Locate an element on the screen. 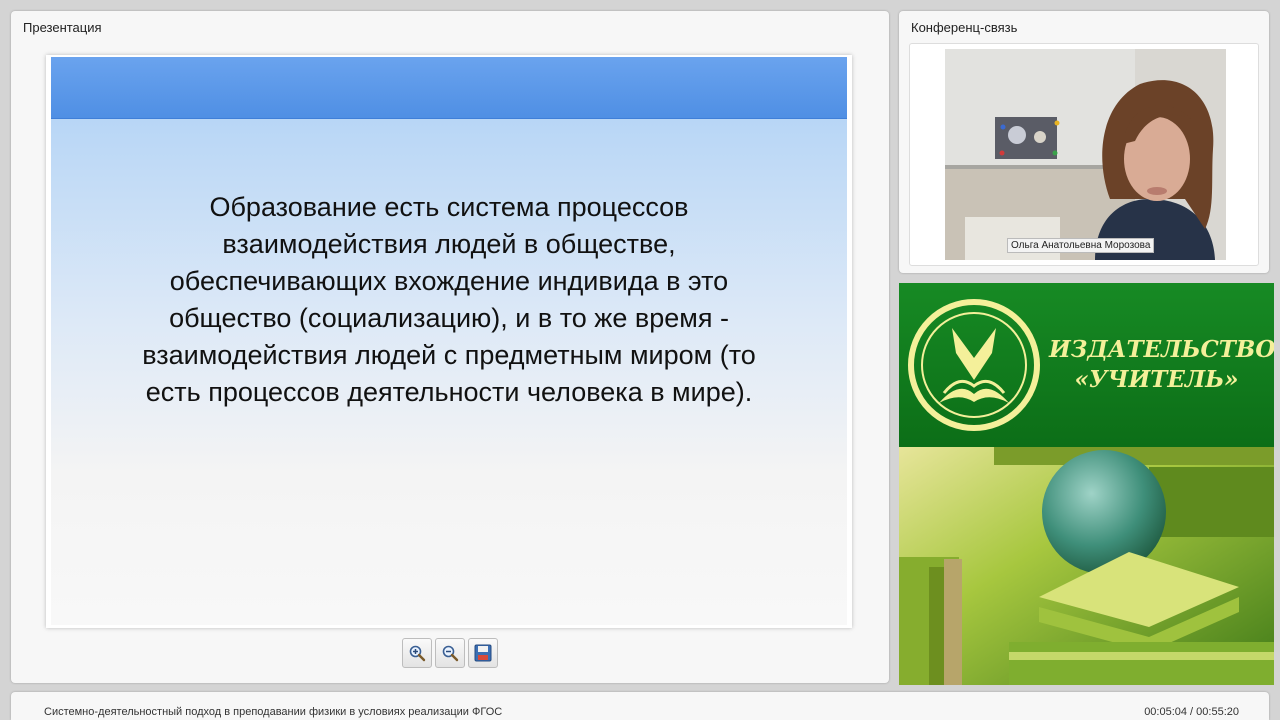  playback-time: 00:05:04 / 00:55:20 is located at coordinates (1191, 712).